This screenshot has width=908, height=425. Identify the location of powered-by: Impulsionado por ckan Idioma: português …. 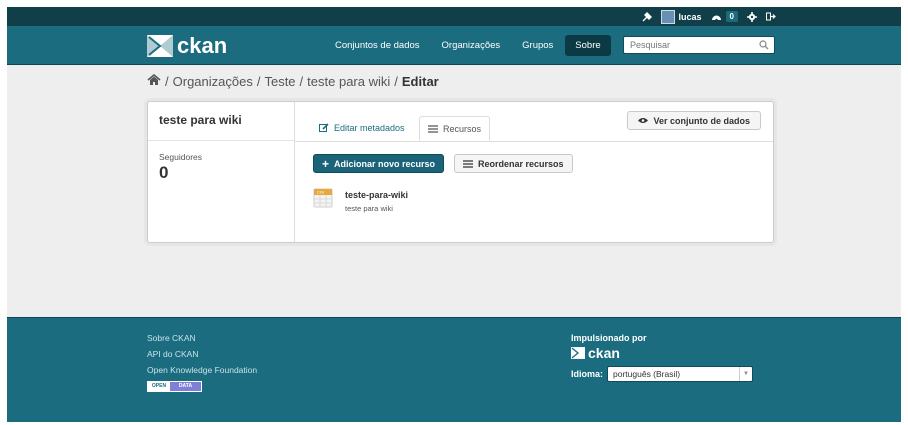
(662, 357).